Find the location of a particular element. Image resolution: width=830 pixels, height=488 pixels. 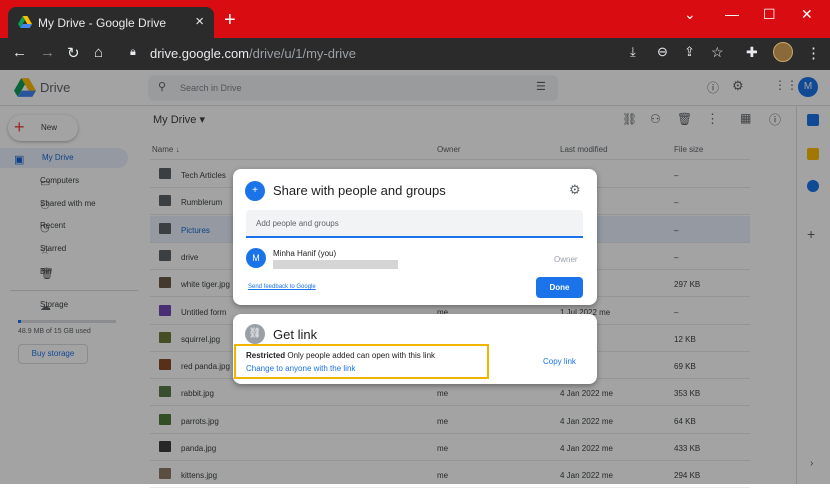

forward-icon: → is located at coordinates (47, 52).